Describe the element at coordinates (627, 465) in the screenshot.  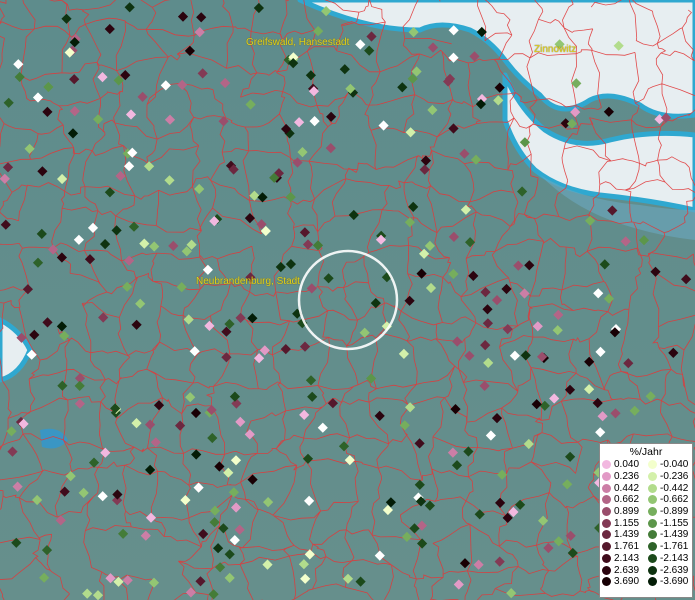
I see `legend-value: 0.040` at that location.